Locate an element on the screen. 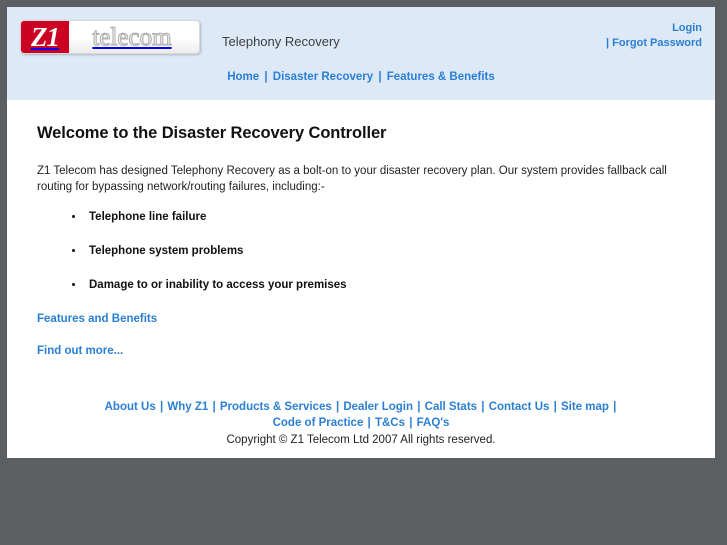  site-logo: Z1 telecom is located at coordinates (110, 37).